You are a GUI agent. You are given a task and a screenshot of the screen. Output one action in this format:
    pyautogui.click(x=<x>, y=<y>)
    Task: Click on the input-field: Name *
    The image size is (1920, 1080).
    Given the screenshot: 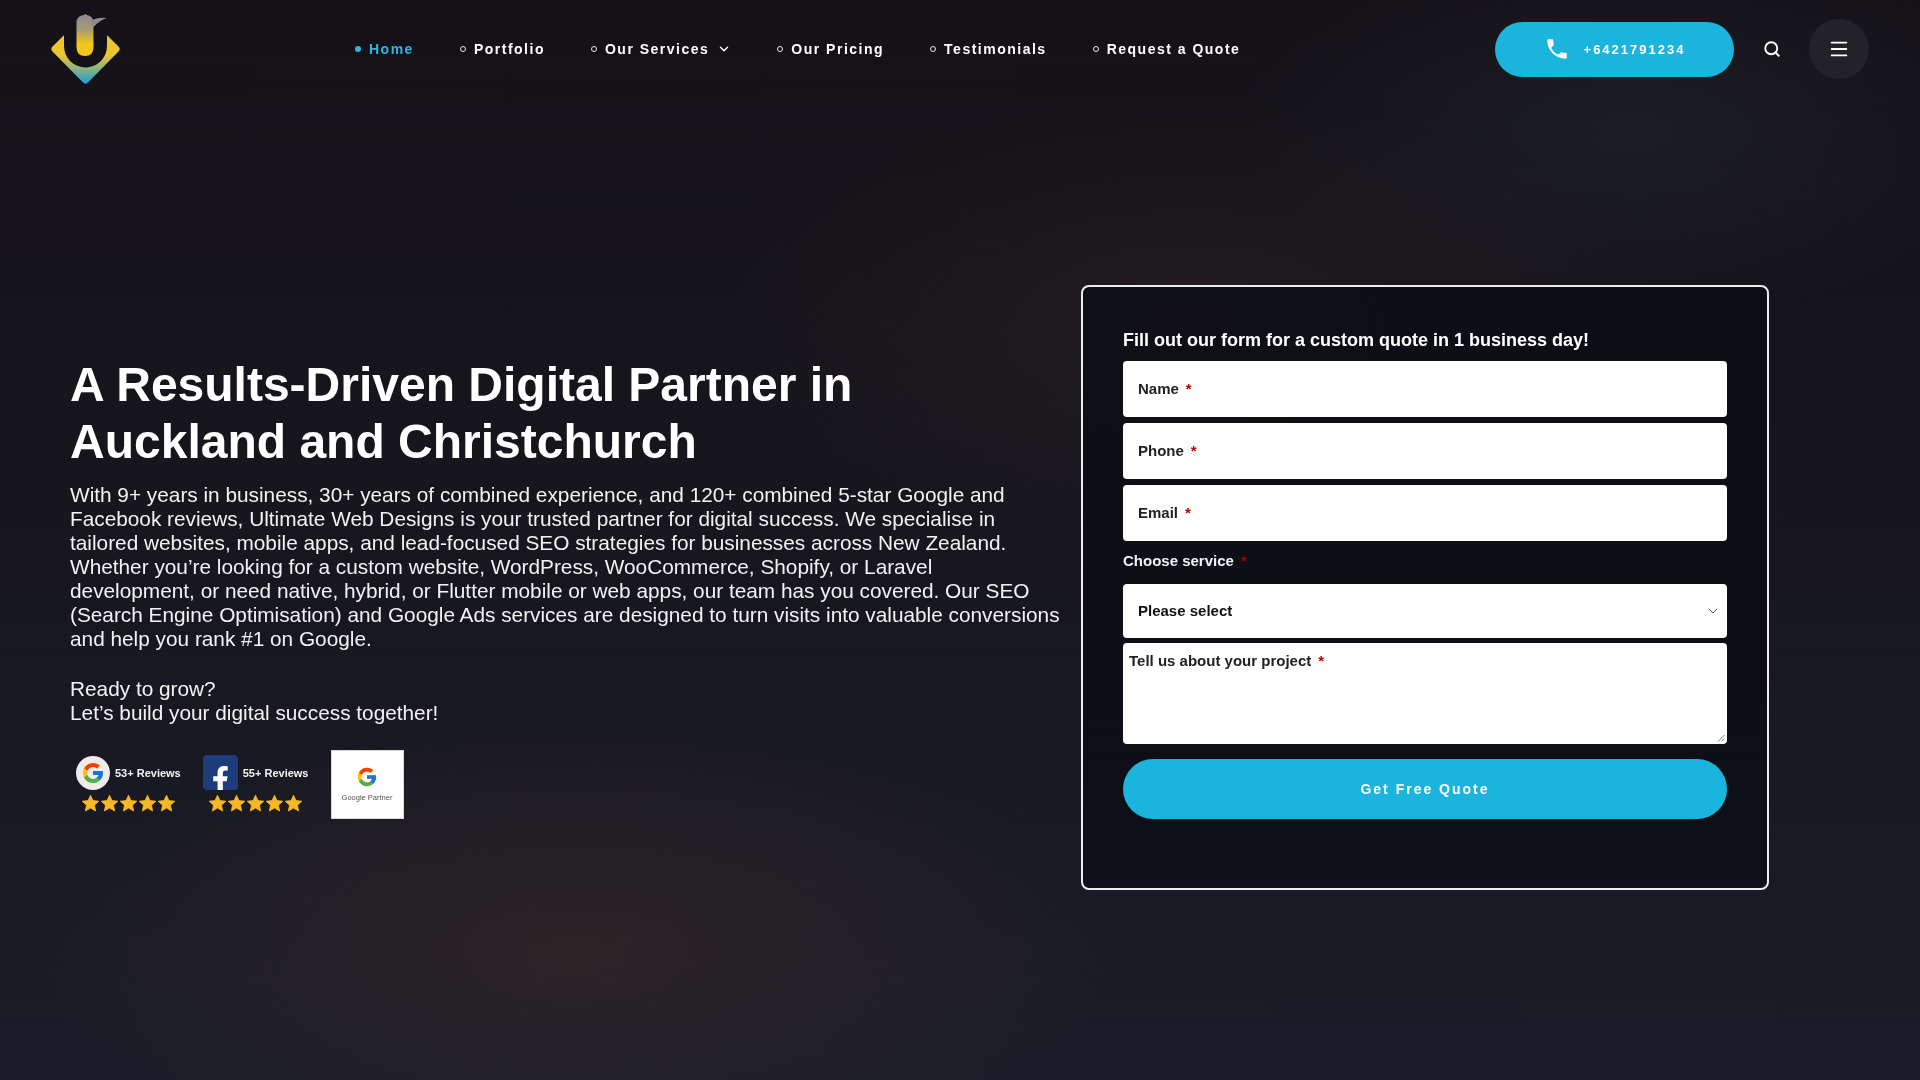 What is the action you would take?
    pyautogui.click(x=1425, y=388)
    